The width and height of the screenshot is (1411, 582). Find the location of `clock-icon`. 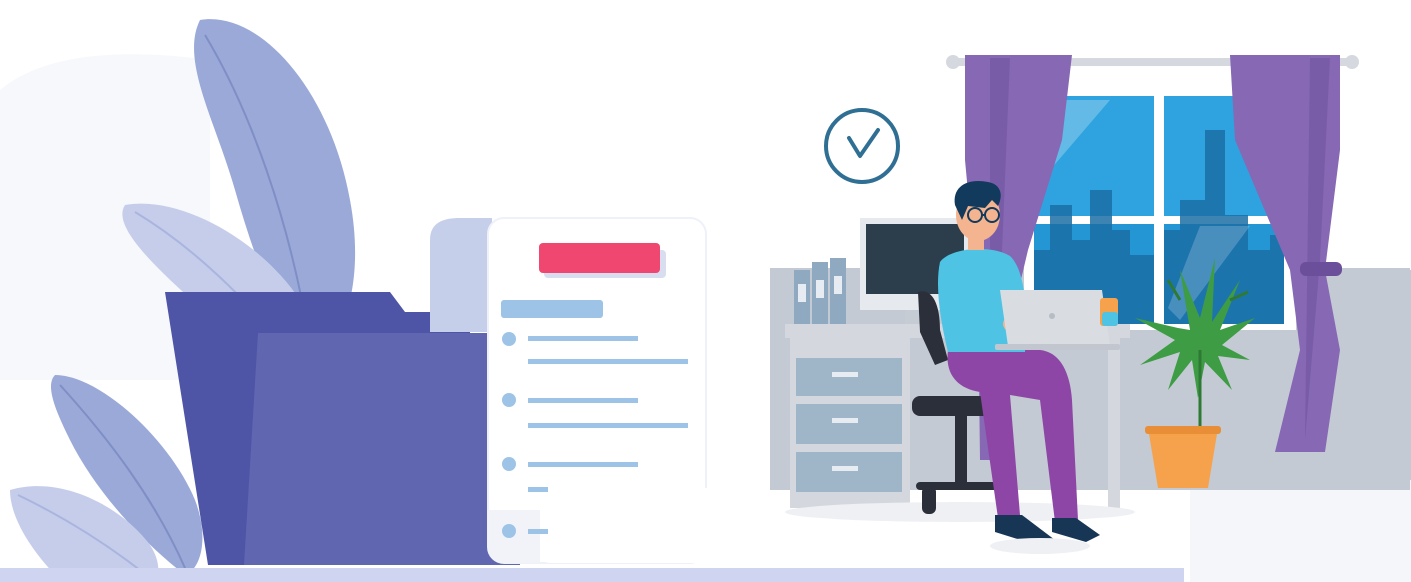

clock-icon is located at coordinates (862, 146).